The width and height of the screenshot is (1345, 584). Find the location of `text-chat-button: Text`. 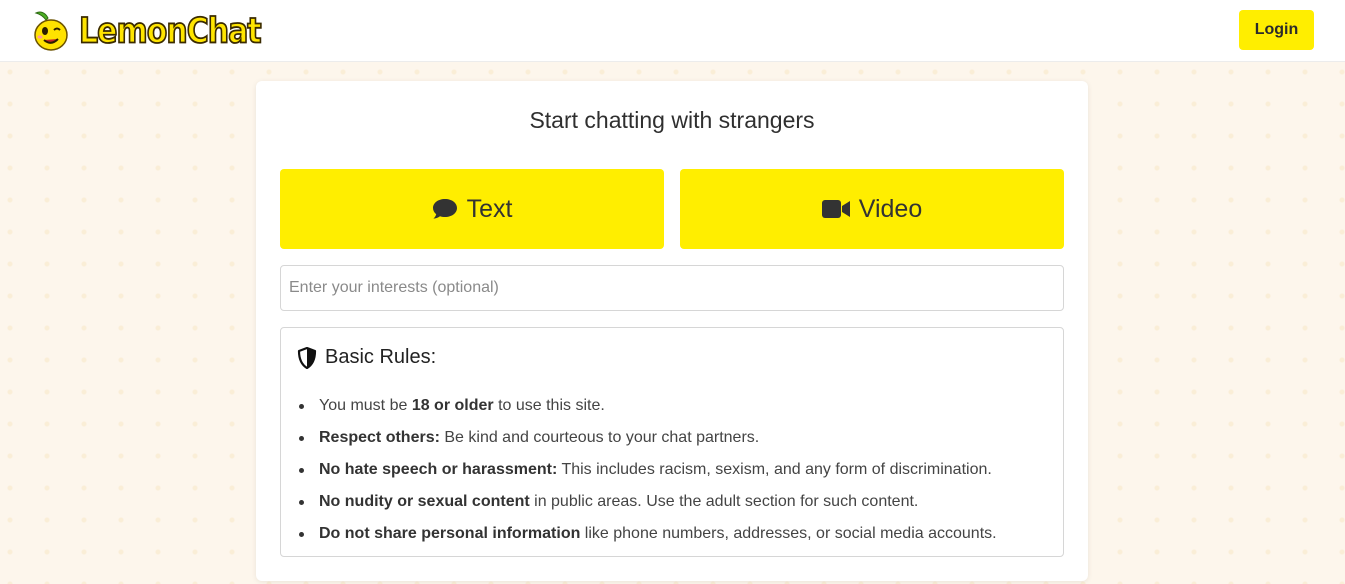

text-chat-button: Text is located at coordinates (472, 209).